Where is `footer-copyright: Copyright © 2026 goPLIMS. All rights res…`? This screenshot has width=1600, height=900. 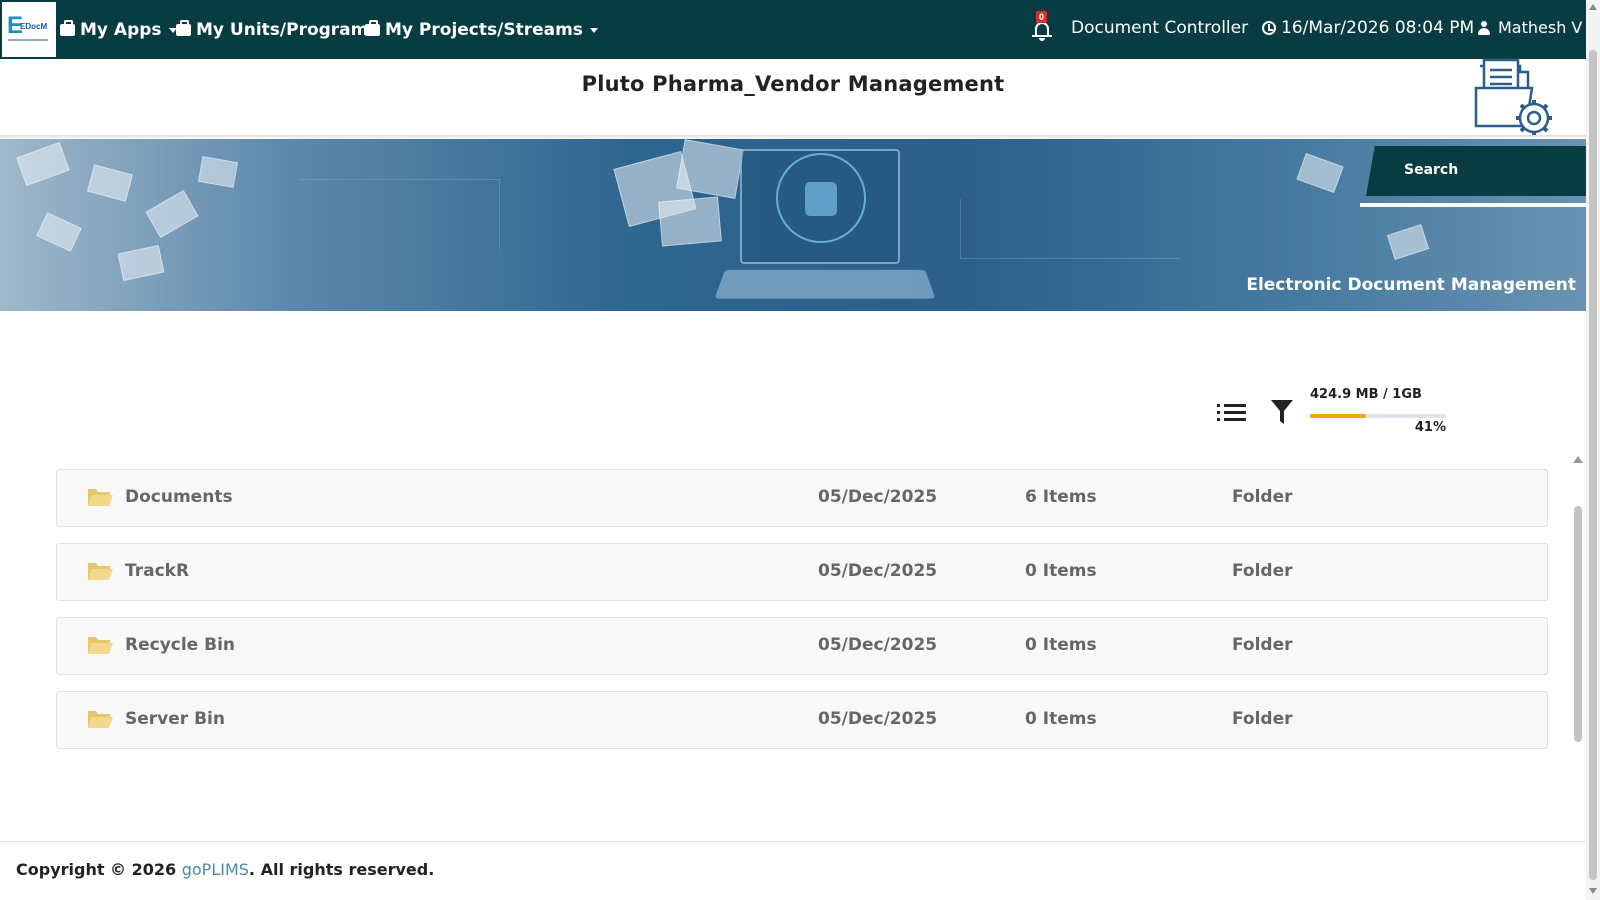 footer-copyright: Copyright © 2026 goPLIMS. All rights res… is located at coordinates (225, 869).